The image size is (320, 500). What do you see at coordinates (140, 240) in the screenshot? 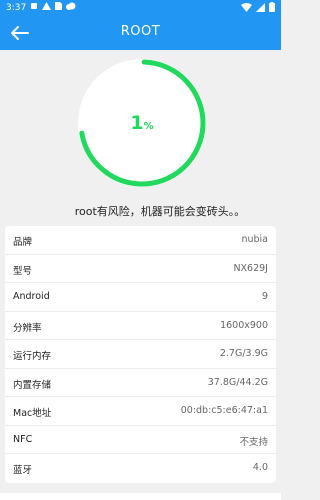
I see `info-row-brand: 品牌 nubia` at bounding box center [140, 240].